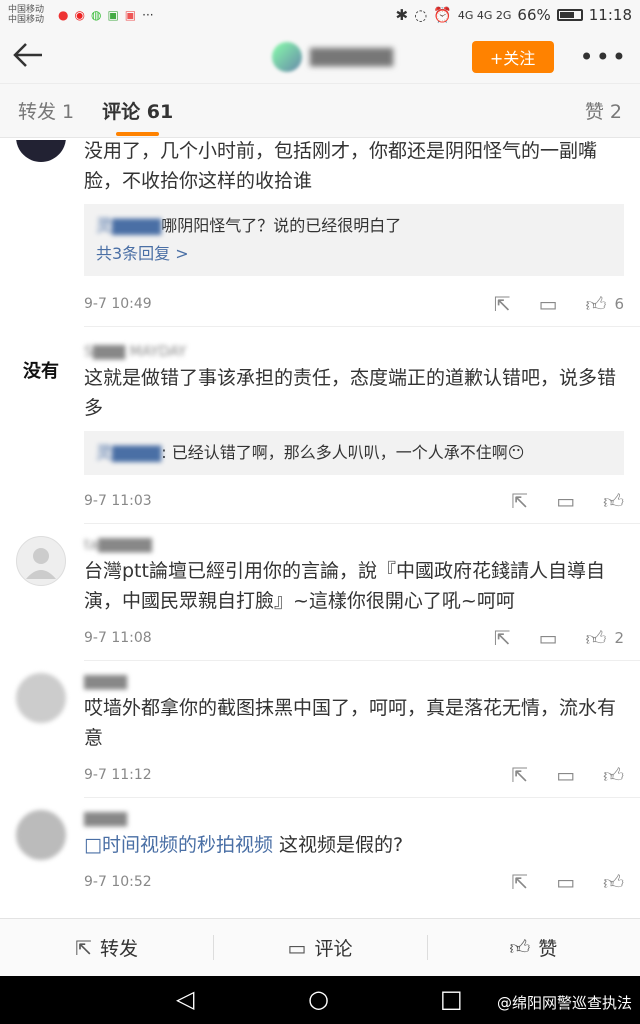  I want to click on comment-button: ▭ 评论, so click(319, 947).